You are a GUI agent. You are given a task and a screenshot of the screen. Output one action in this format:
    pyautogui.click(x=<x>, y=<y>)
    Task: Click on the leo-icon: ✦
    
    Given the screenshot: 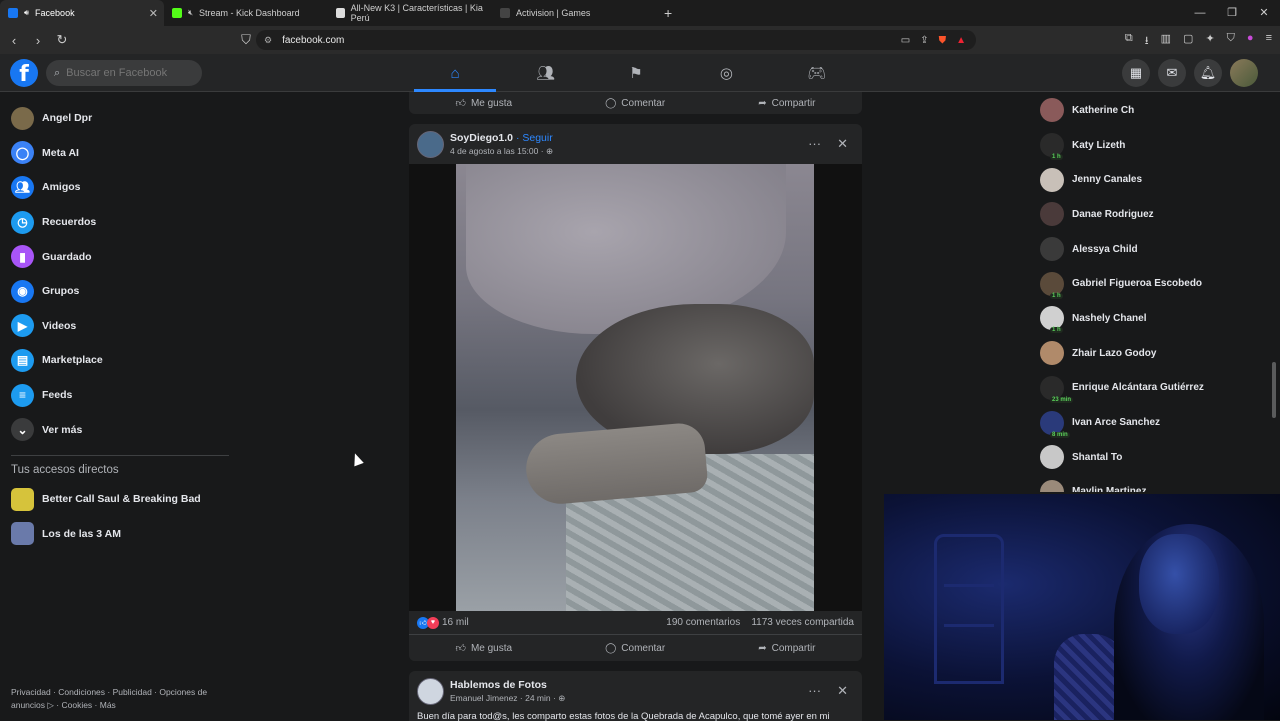 What is the action you would take?
    pyautogui.click(x=1209, y=41)
    